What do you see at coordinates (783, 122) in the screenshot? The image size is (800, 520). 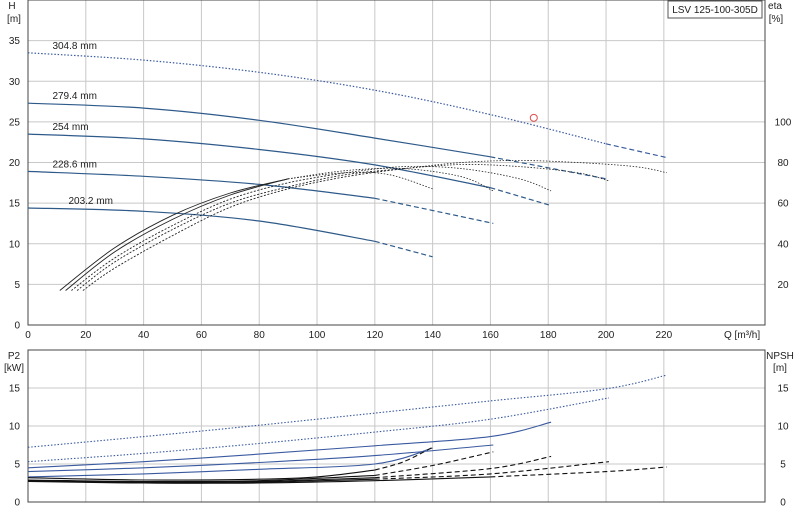 I see `y-right-tick-100: 100` at bounding box center [783, 122].